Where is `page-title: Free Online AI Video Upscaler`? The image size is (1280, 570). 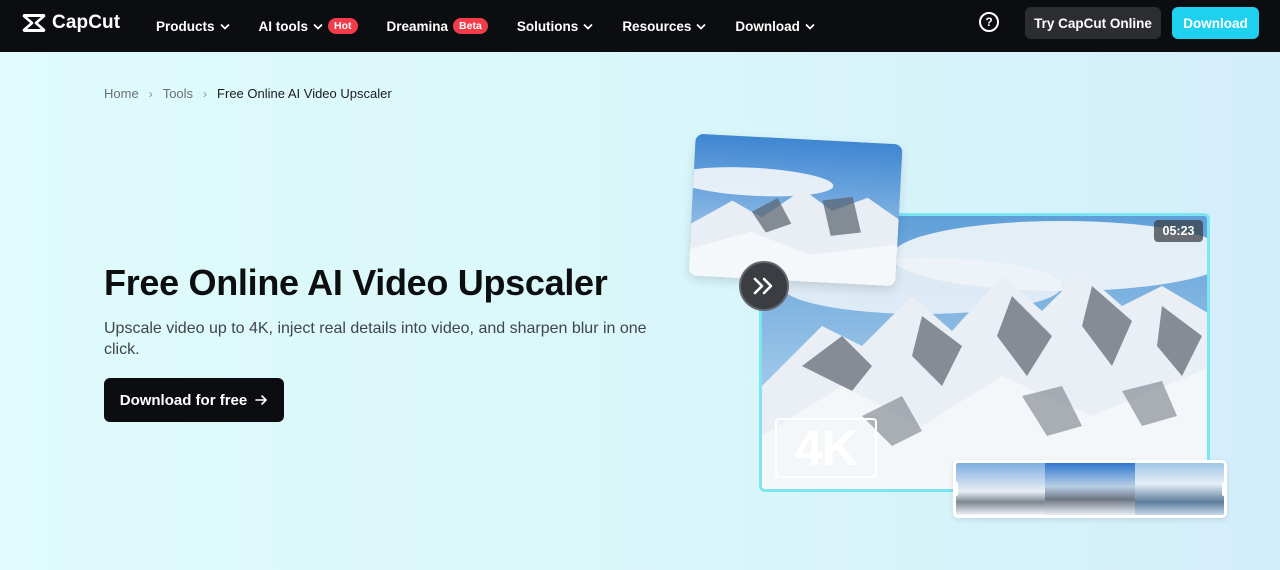
page-title: Free Online AI Video Upscaler is located at coordinates (356, 282).